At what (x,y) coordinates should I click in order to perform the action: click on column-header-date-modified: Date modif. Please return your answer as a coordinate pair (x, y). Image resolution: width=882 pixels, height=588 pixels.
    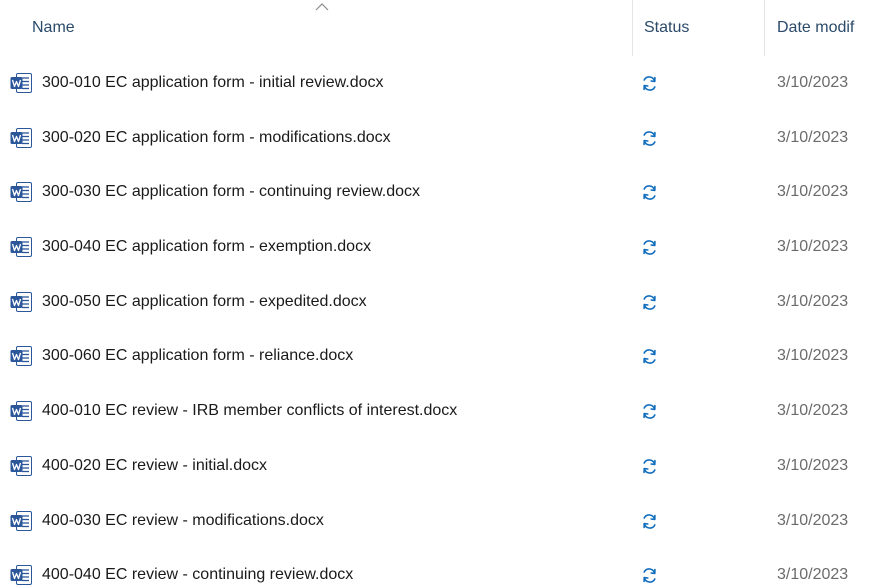
    Looking at the image, I should click on (823, 28).